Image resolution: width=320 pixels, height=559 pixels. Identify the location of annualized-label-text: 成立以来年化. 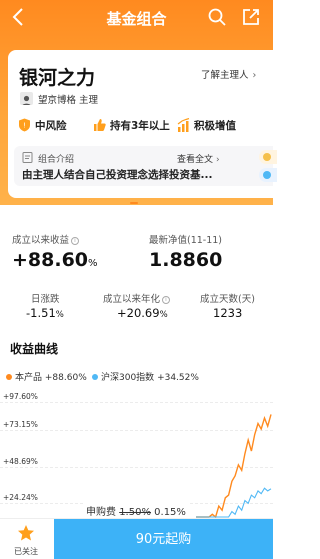
(132, 299).